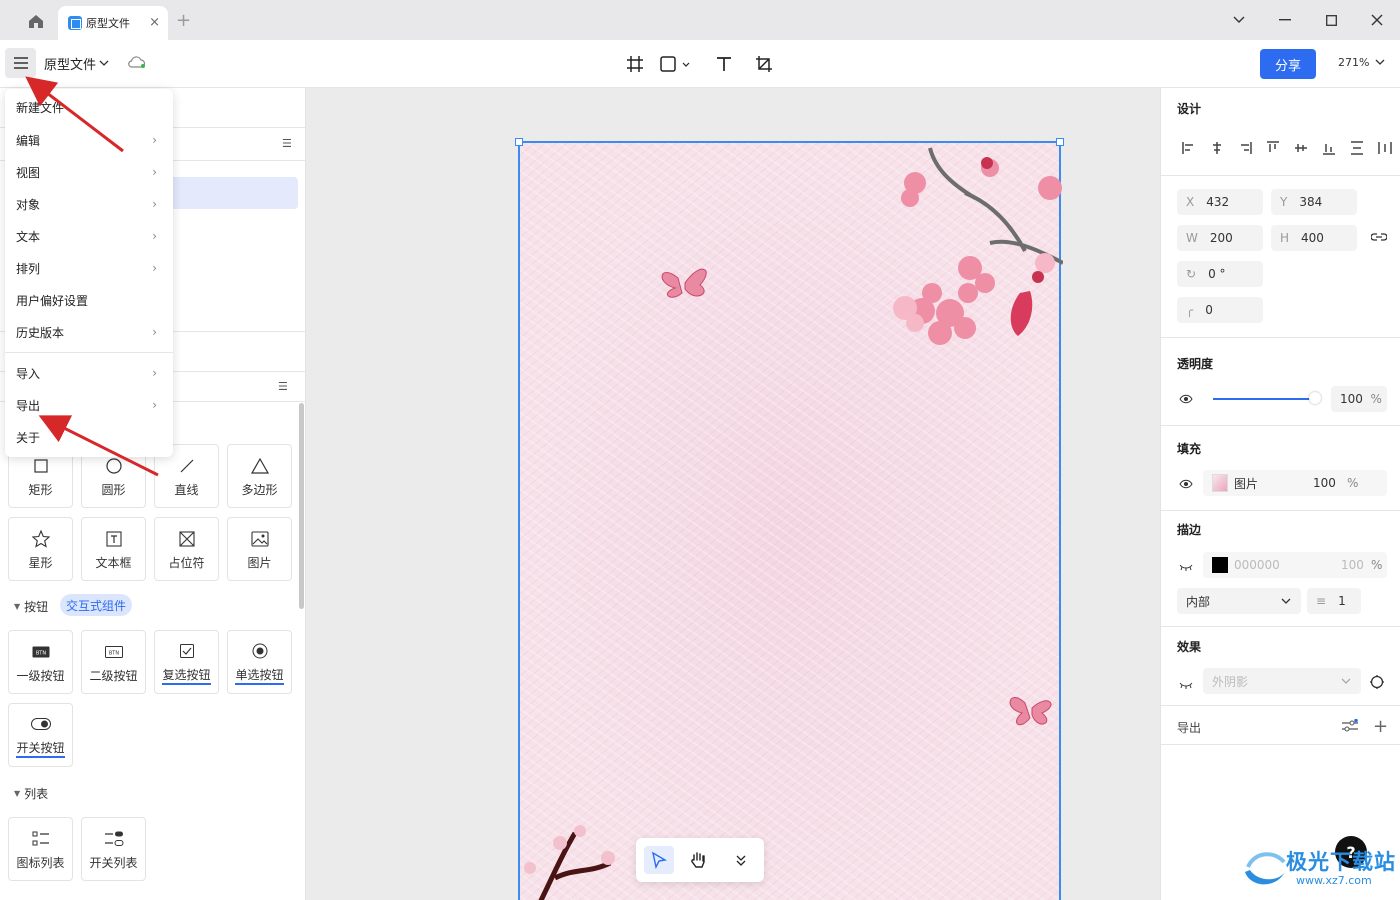 This screenshot has height=900, width=1400. Describe the element at coordinates (229, 193) in the screenshot. I see `selected-layer-row` at that location.